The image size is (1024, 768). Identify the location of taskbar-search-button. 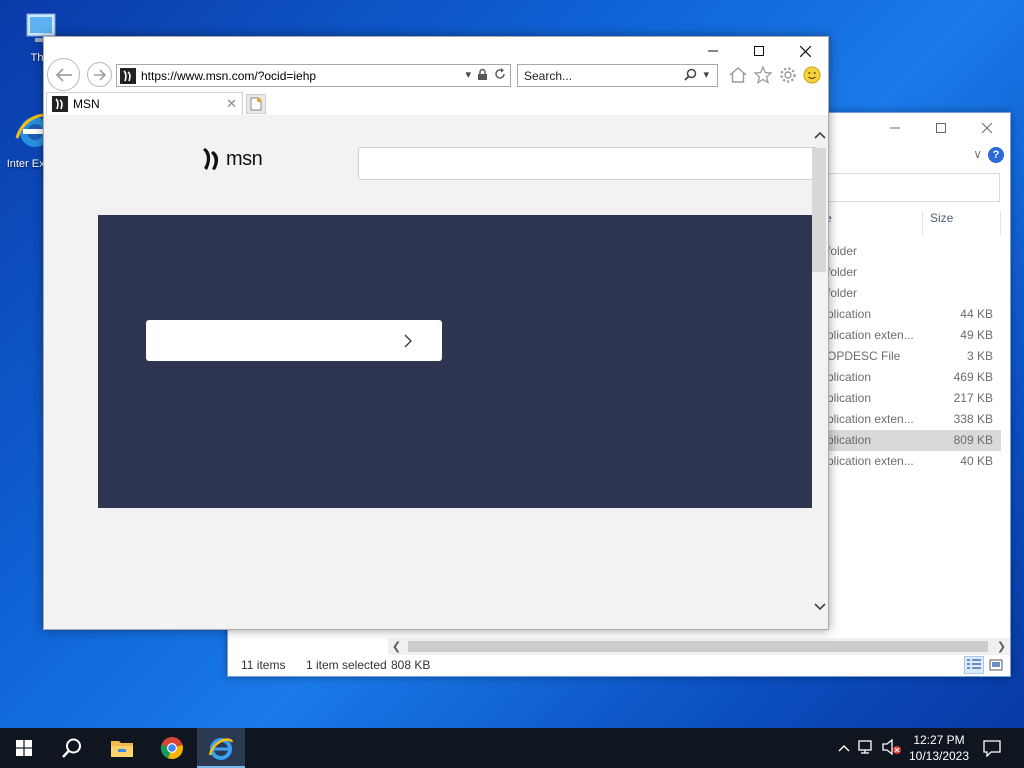
(72, 748).